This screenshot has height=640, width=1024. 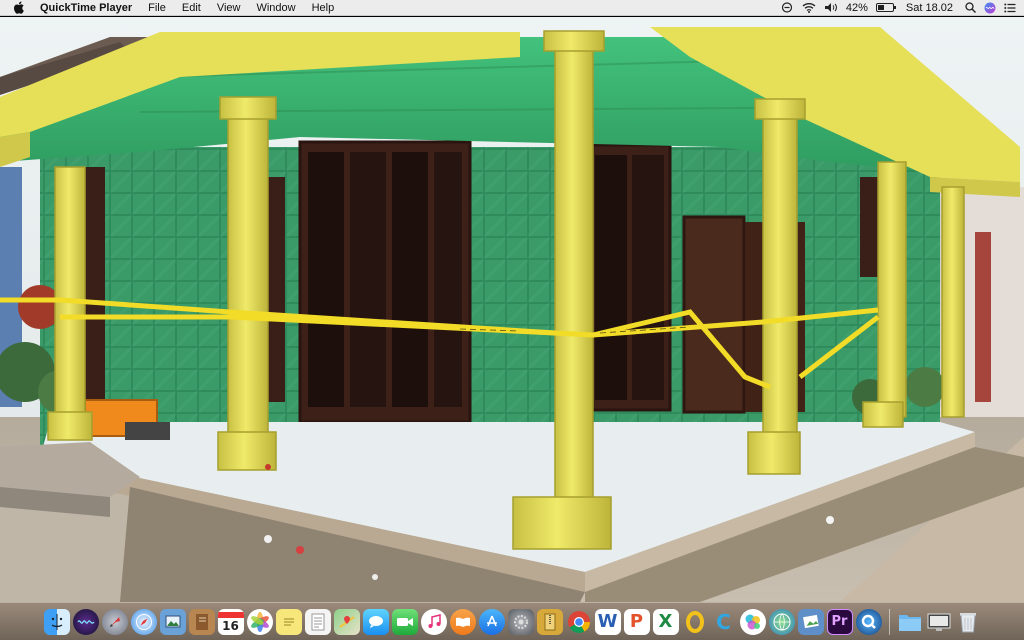 I want to click on screen-capture-icon, so click(x=939, y=622).